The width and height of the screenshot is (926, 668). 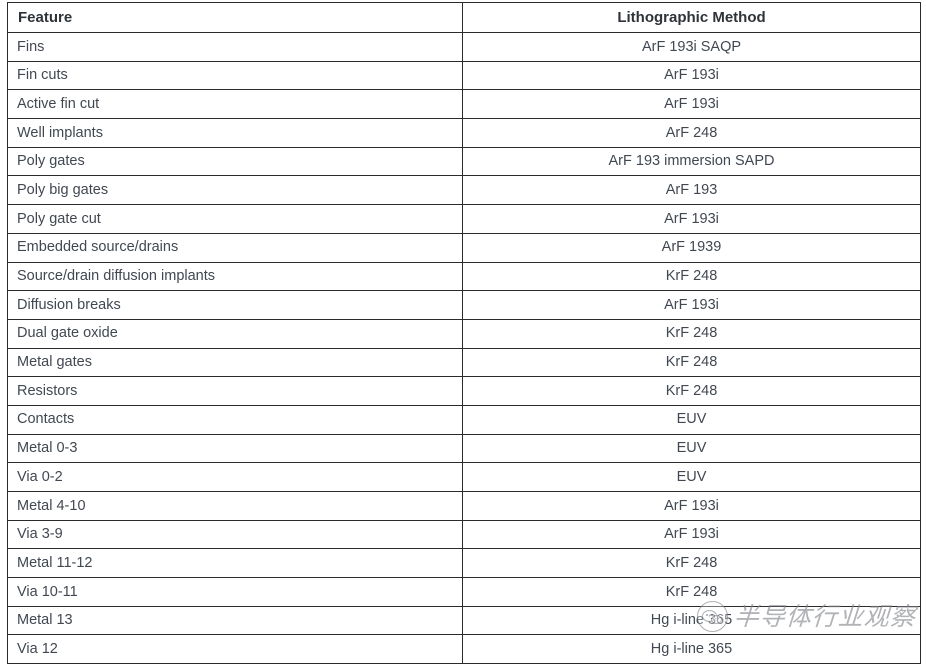 I want to click on table-row: Poly gate cut ArF 193i, so click(x=464, y=219).